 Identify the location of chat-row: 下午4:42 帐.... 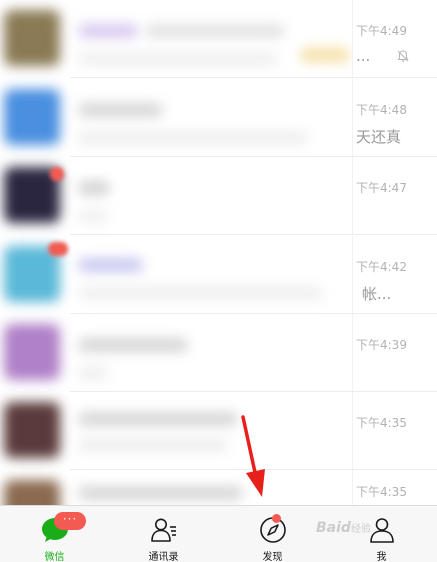
(218, 275).